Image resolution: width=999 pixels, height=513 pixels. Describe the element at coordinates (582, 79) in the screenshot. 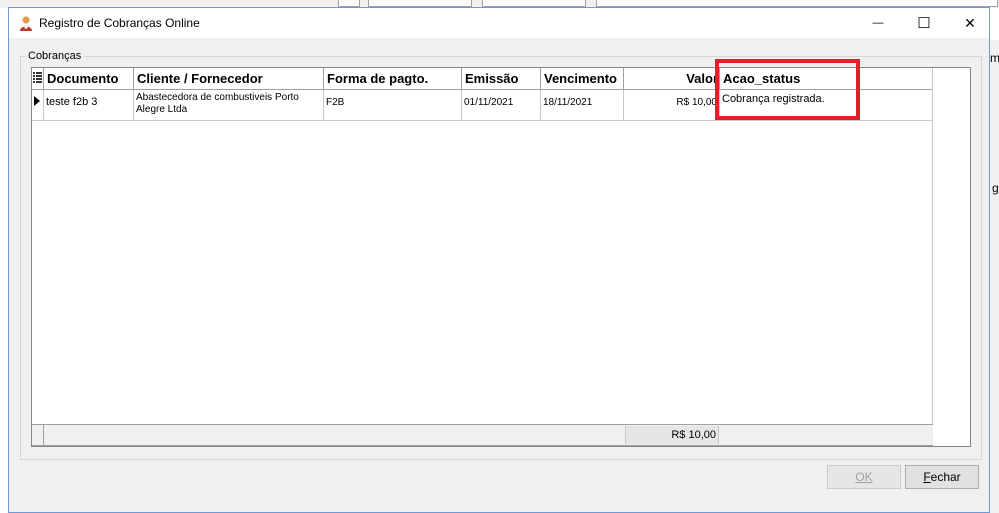

I see `column-header-vencimento: Vencimento` at that location.